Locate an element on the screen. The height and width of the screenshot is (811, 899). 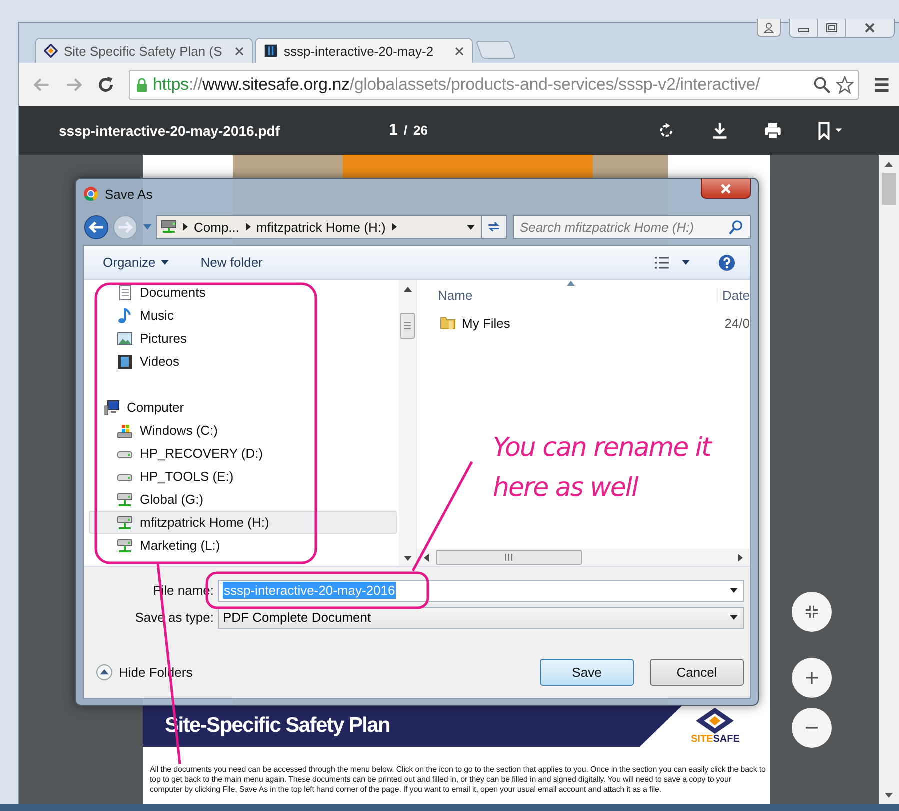
breadcrumb-bar: Comp... mfitzpatrick Home (H:) is located at coordinates (319, 227).